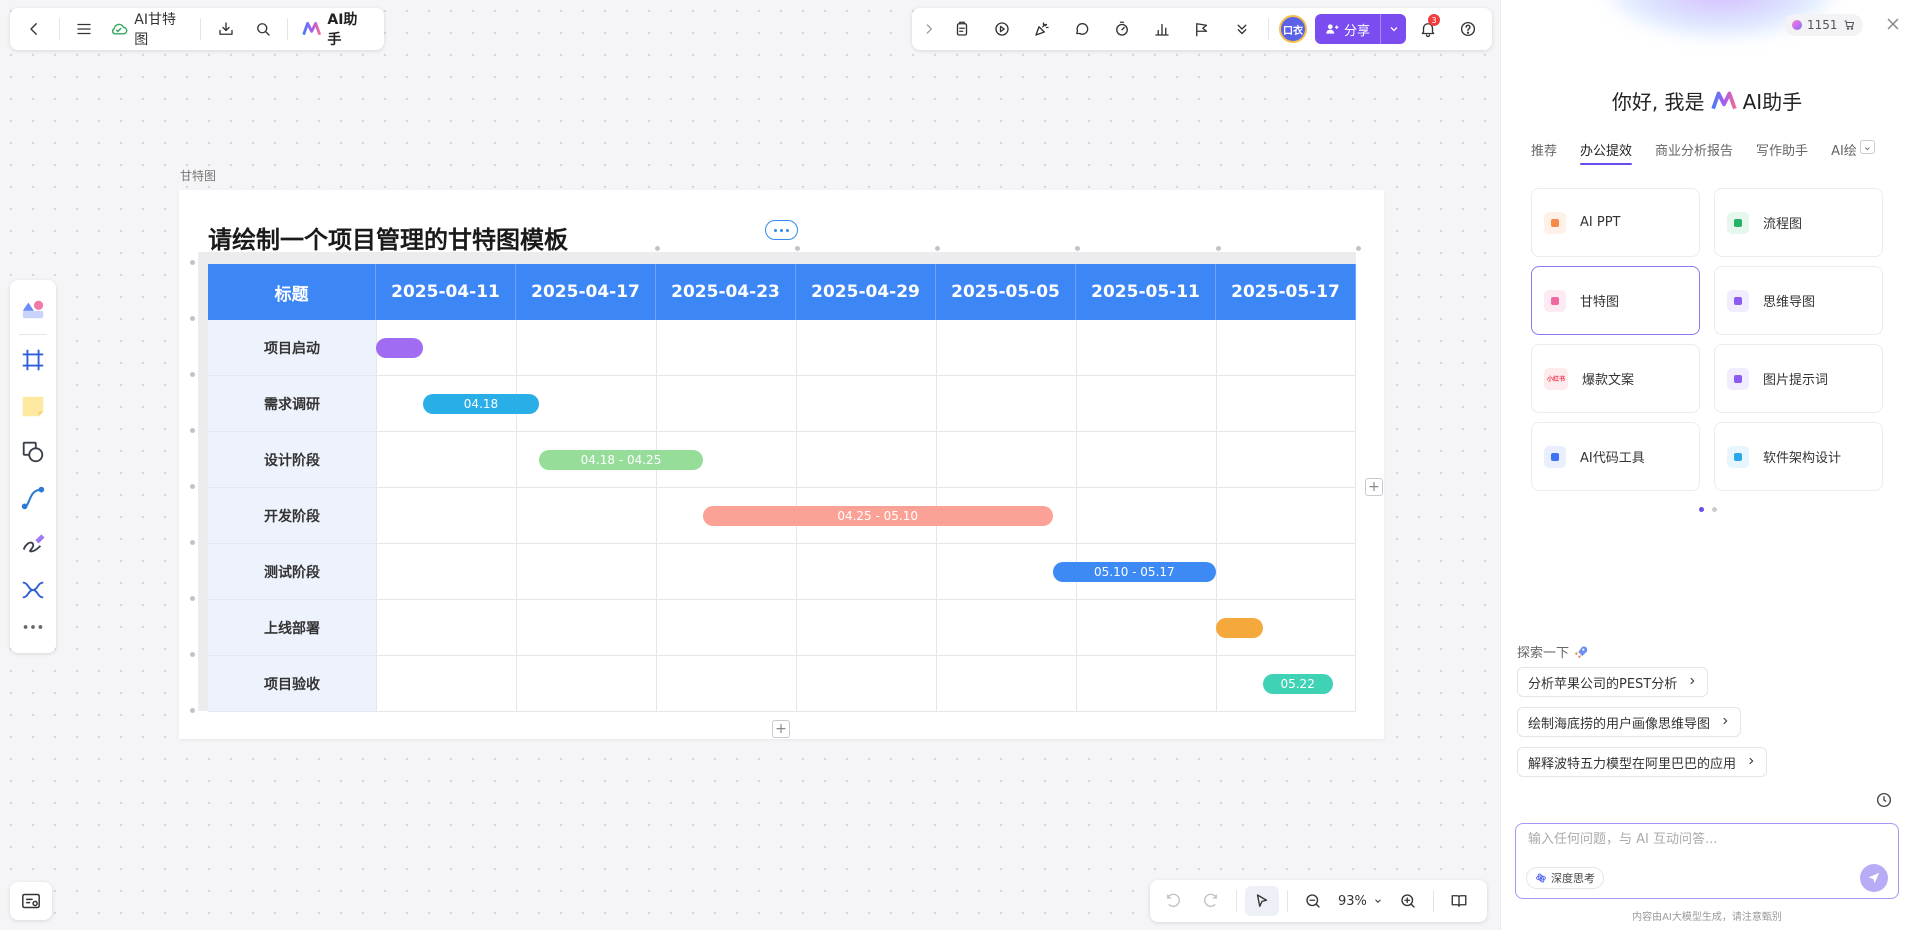 The image size is (1912, 930). What do you see at coordinates (33, 590) in the screenshot?
I see `mindmap-tool` at bounding box center [33, 590].